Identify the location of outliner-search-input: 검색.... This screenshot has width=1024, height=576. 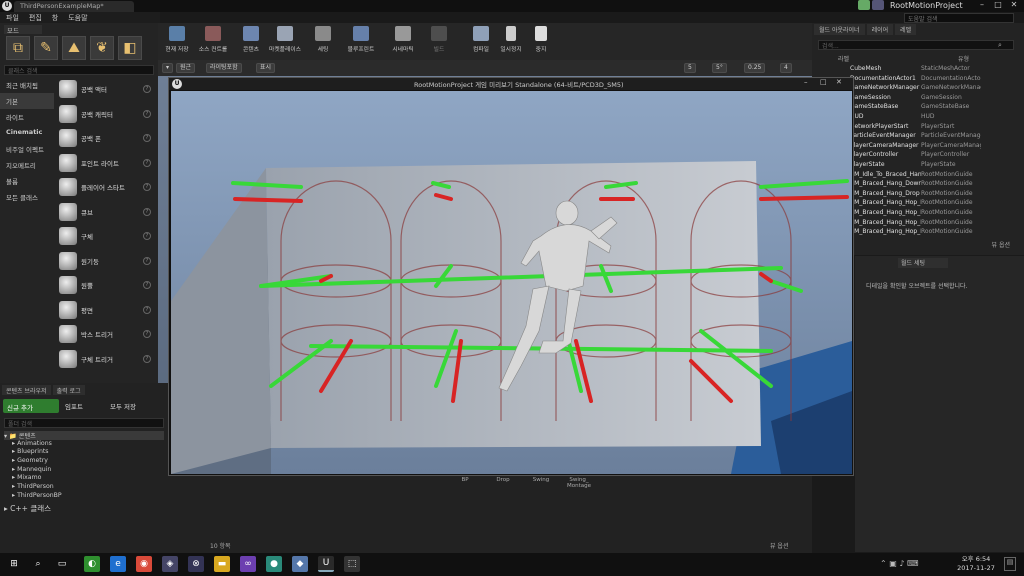
(916, 45).